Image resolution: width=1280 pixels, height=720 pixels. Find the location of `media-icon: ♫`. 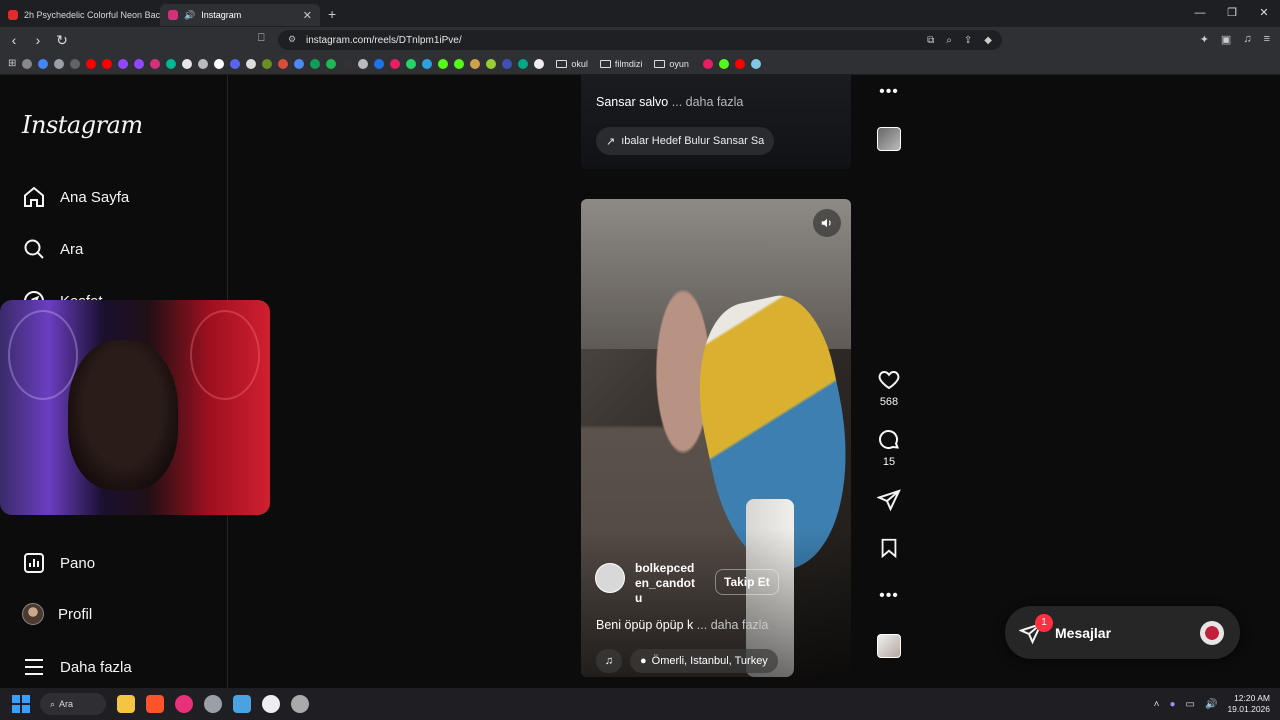

media-icon: ♫ is located at coordinates (1247, 39).